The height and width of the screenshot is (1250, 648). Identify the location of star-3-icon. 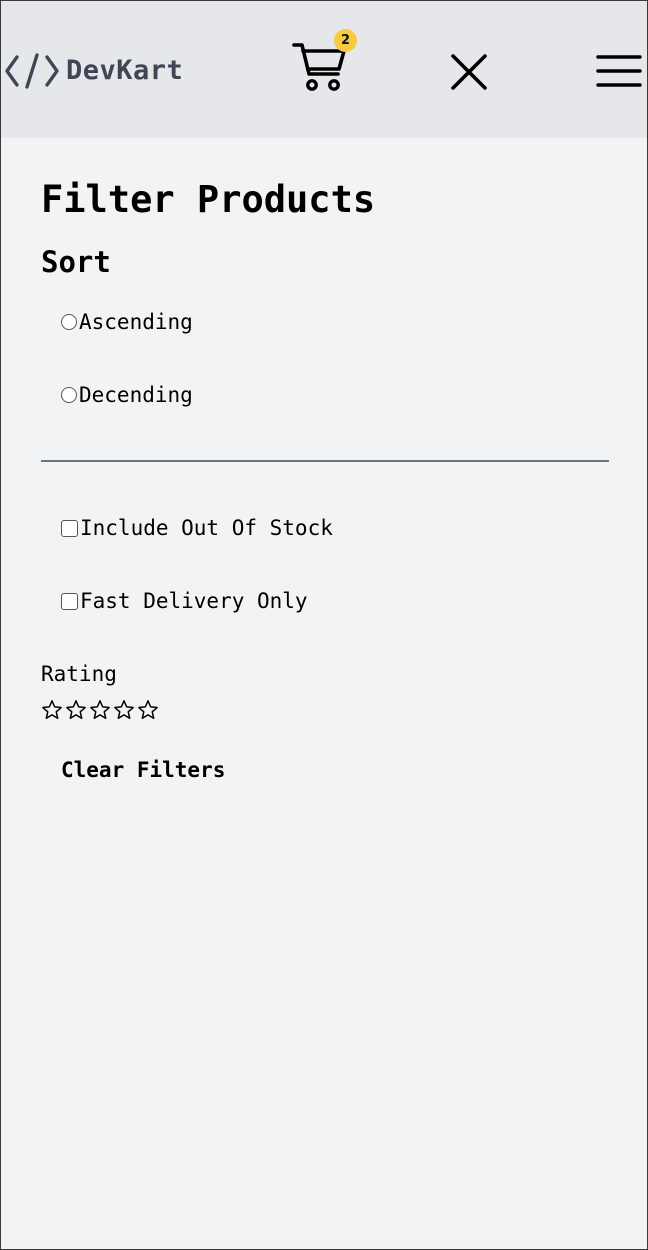
(100, 710).